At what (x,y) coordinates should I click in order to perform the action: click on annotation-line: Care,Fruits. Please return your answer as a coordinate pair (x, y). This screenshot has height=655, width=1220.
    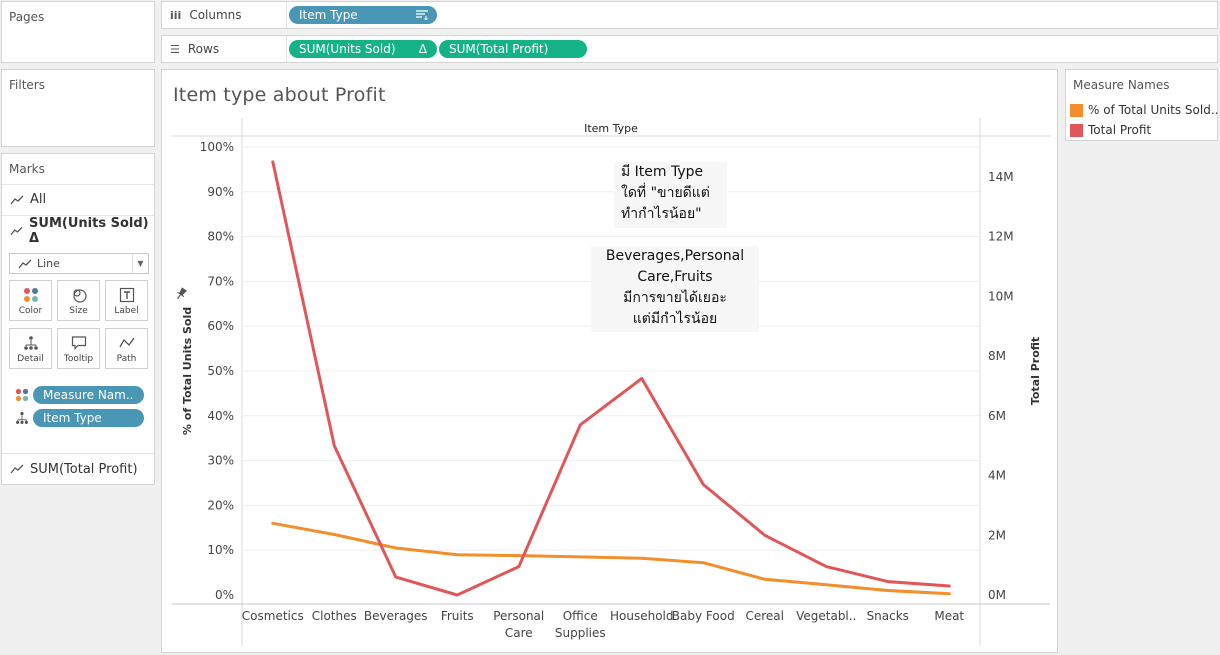
    Looking at the image, I should click on (675, 277).